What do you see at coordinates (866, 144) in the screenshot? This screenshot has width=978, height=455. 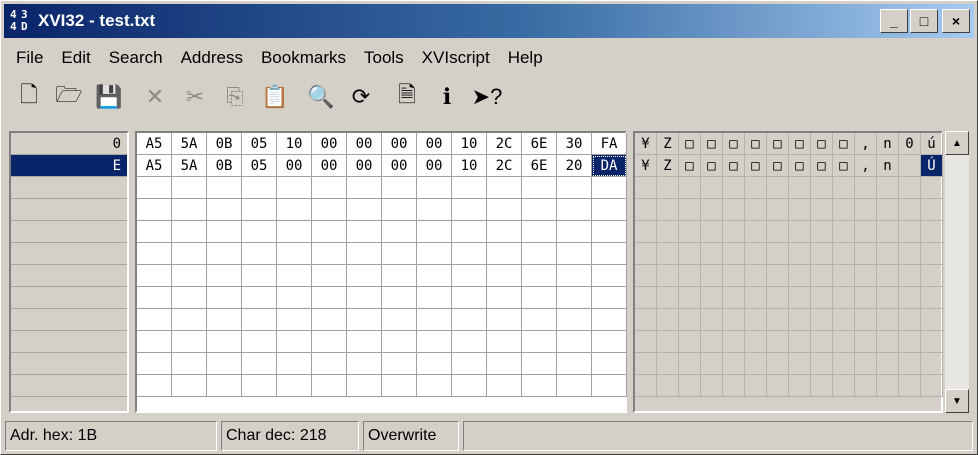 I see `text-char-cell: ,` at bounding box center [866, 144].